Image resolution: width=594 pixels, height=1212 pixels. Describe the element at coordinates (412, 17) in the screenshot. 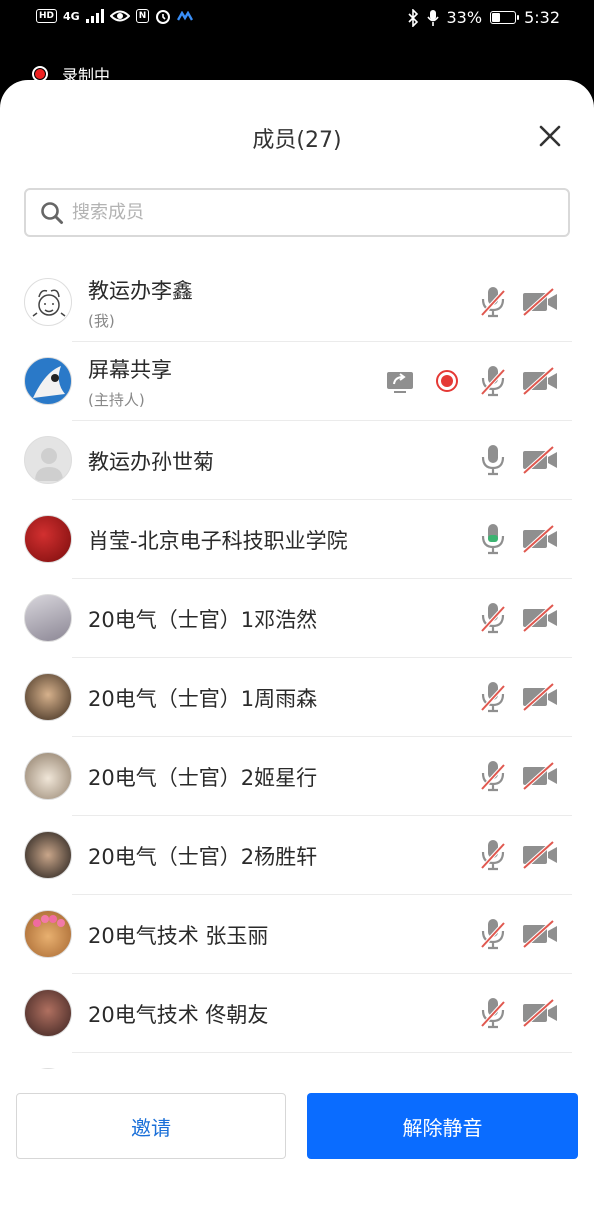

I see `bluetooth-icon` at that location.